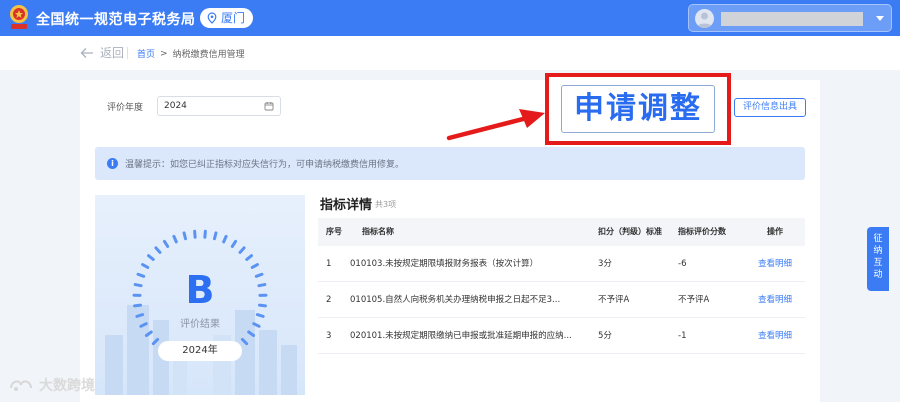 The image size is (900, 402). I want to click on location-pin-icon, so click(212, 18).